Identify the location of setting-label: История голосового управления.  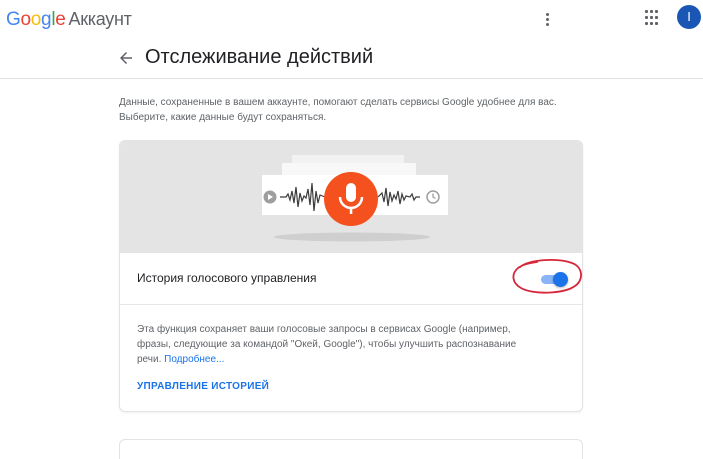
(227, 278).